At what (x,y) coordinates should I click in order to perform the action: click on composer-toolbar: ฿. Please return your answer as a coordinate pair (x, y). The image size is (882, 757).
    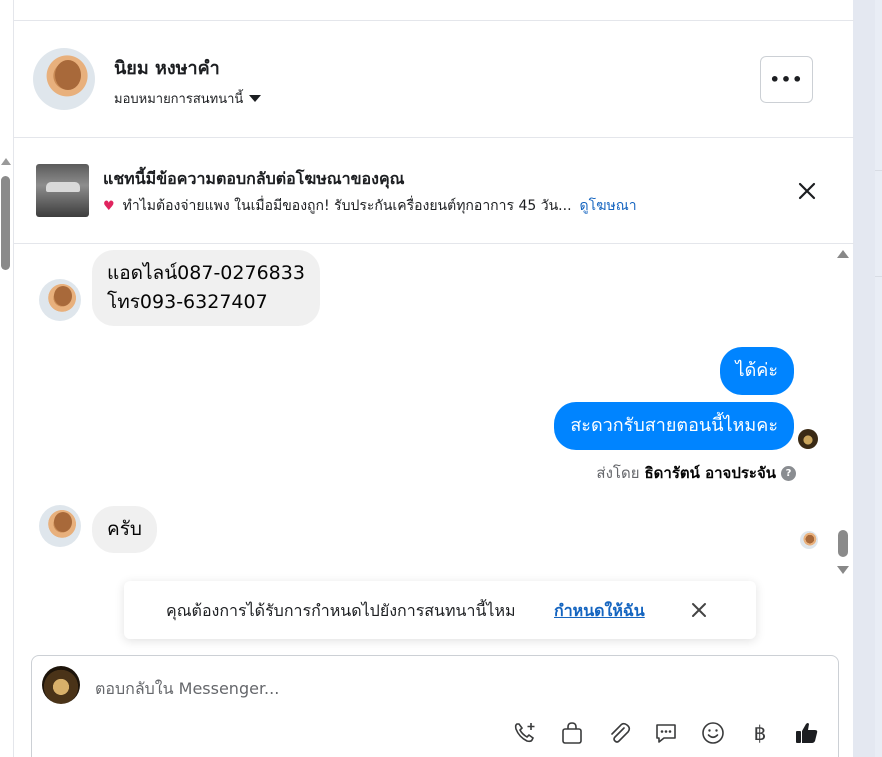
    Looking at the image, I should click on (666, 733).